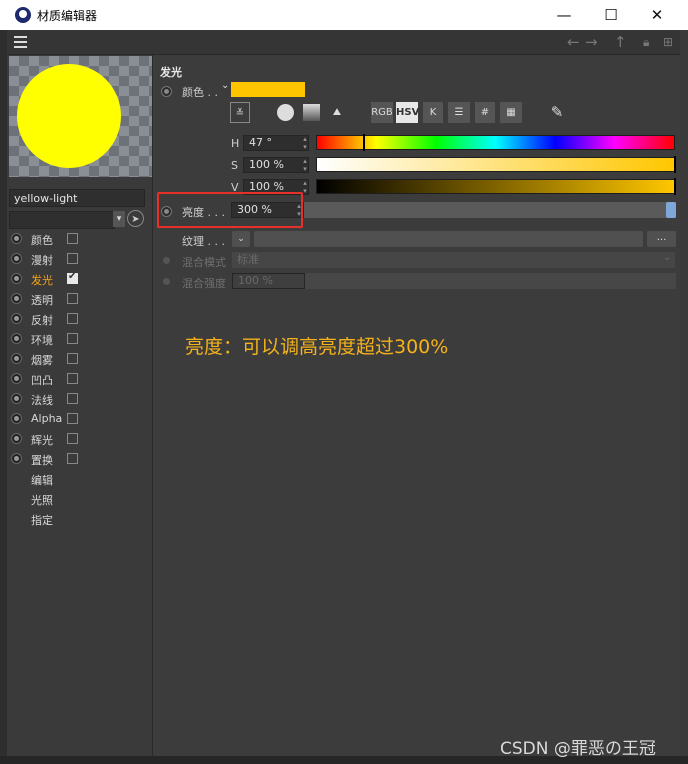 This screenshot has height=764, width=688. I want to click on channel-row: 法线, so click(79, 399).